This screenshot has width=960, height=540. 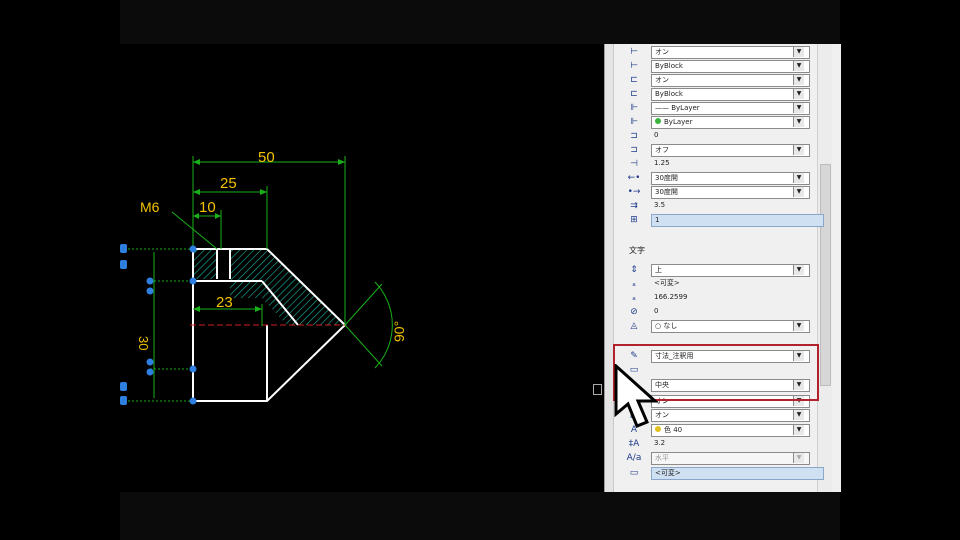 I want to click on prop-value: —— ByLayer, so click(x=730, y=108).